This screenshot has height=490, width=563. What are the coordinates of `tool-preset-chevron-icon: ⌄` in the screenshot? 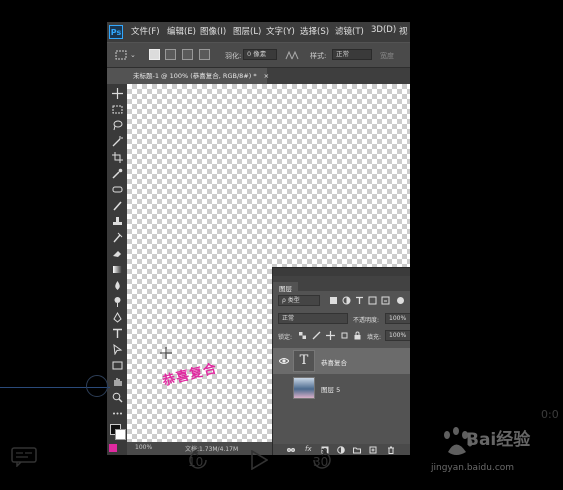 It's located at (133, 55).